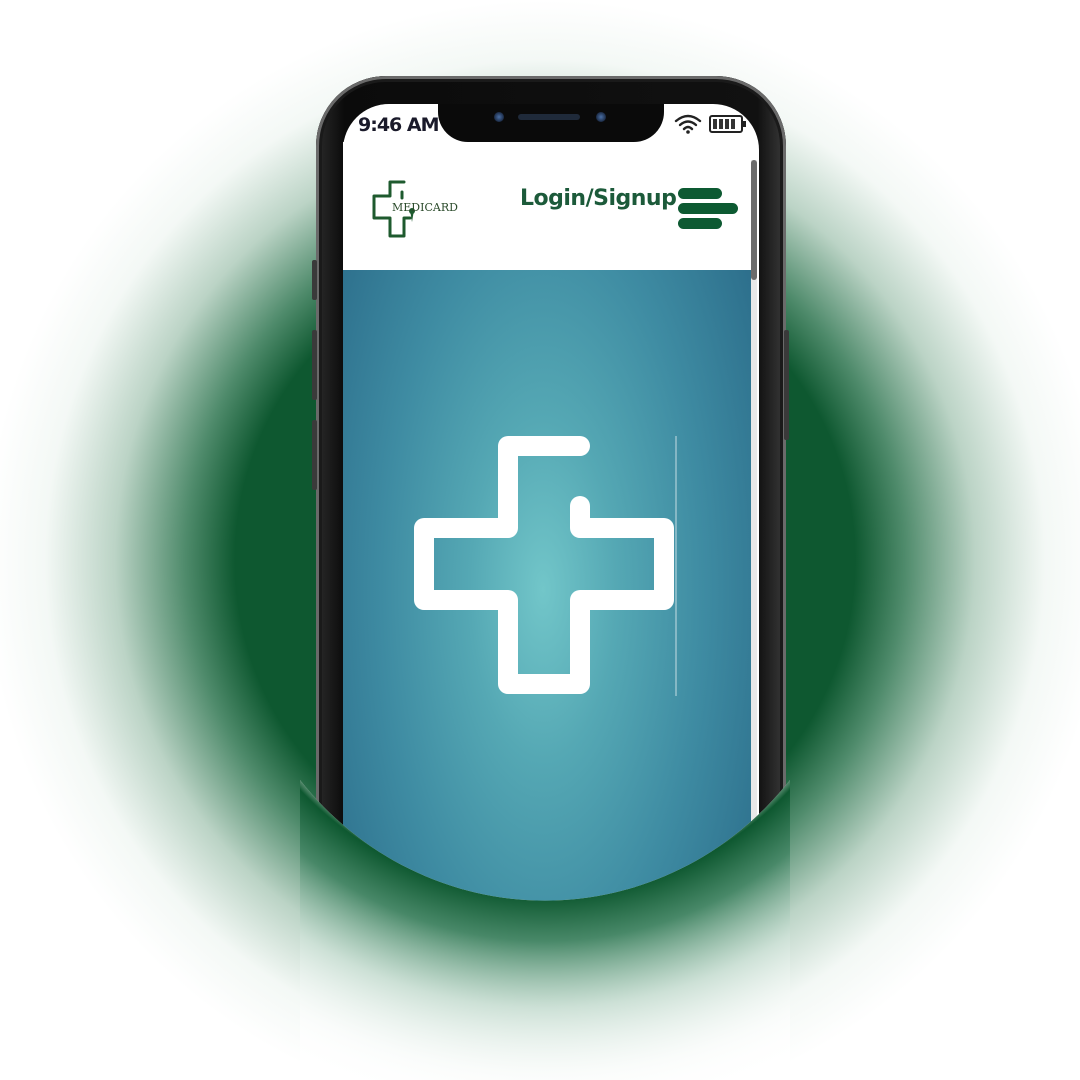 Image resolution: width=1080 pixels, height=1080 pixels. I want to click on medical-cross-icon, so click(545, 565).